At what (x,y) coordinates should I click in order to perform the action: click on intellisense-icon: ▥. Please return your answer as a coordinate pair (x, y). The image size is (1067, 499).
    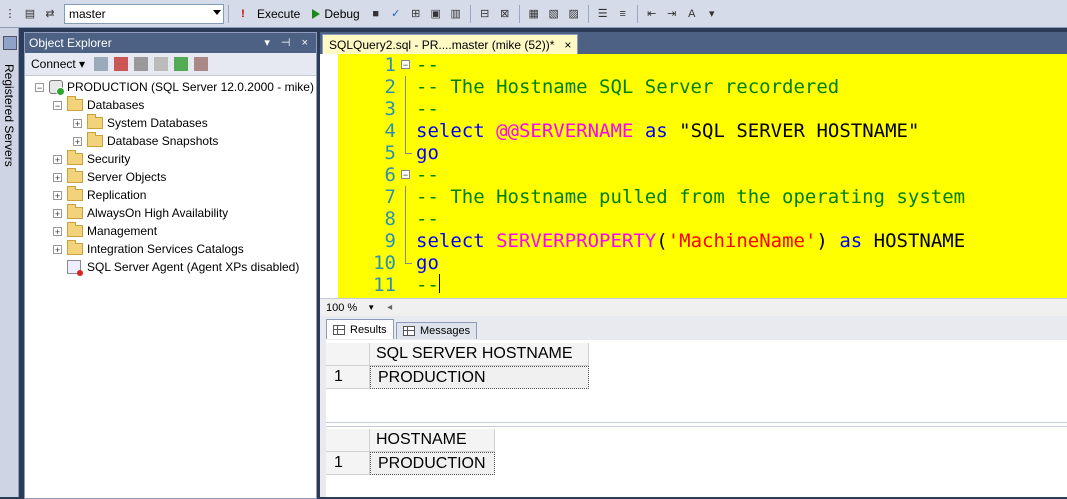
    Looking at the image, I should click on (456, 14).